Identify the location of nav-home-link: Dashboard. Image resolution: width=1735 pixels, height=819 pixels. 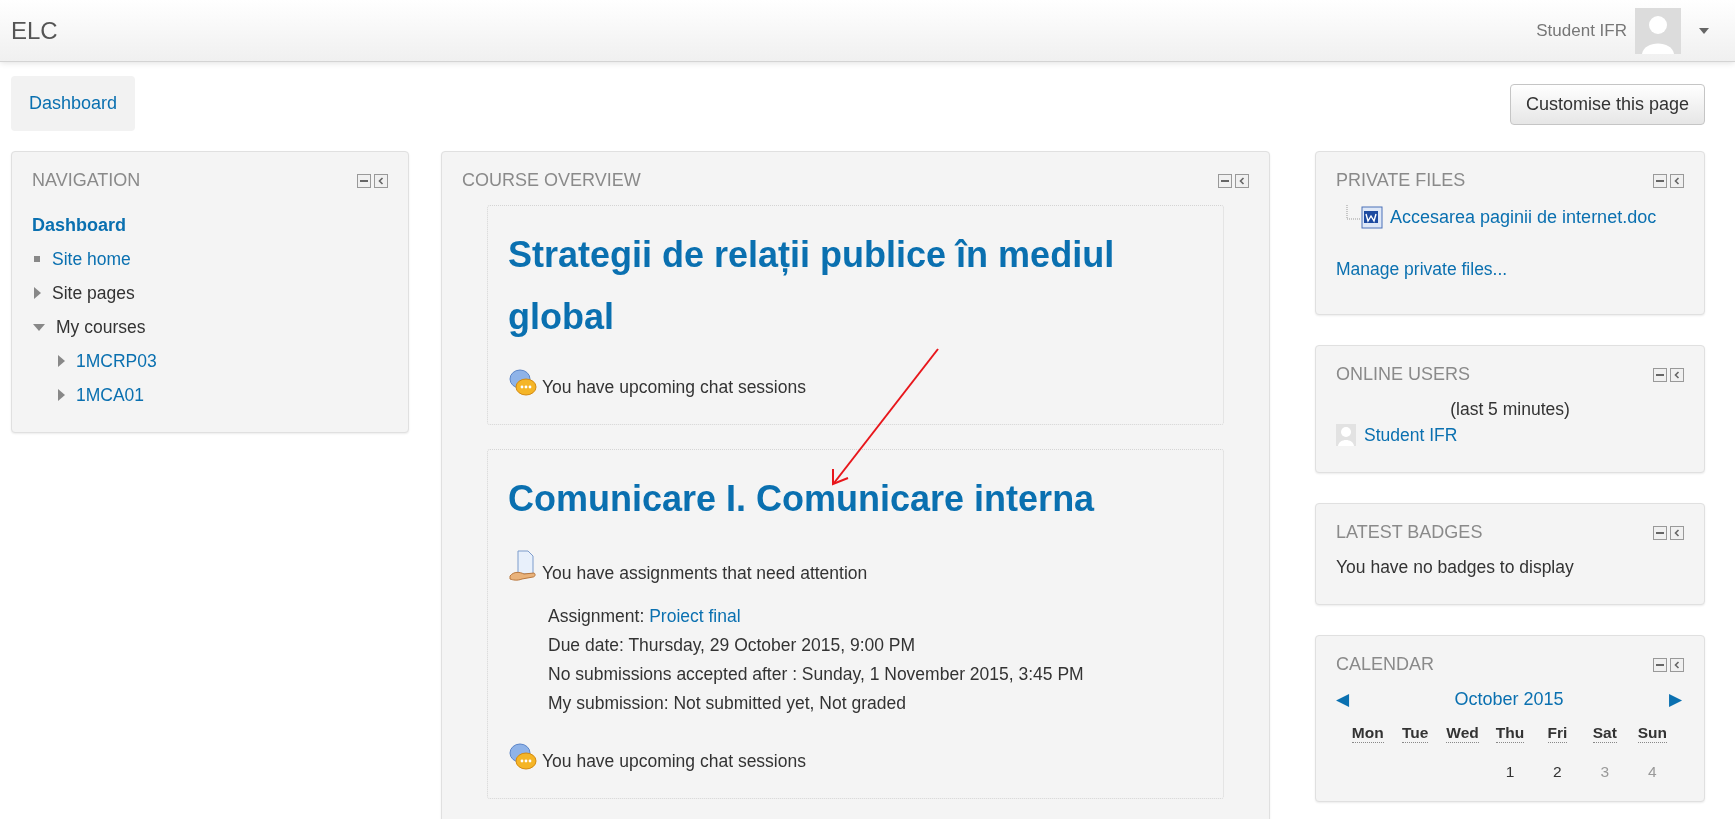
(79, 225).